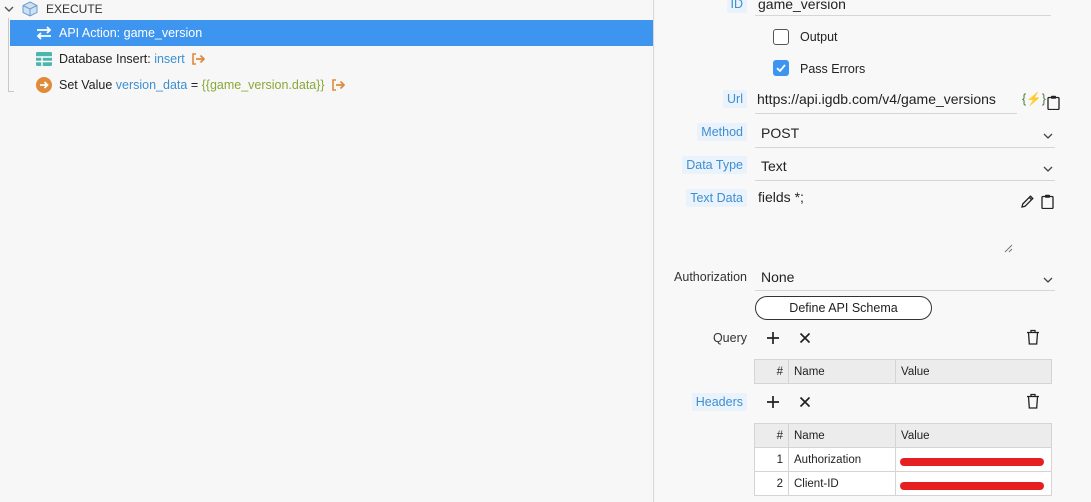 The height and width of the screenshot is (502, 1091). Describe the element at coordinates (781, 37) in the screenshot. I see `output-checkbox` at that location.